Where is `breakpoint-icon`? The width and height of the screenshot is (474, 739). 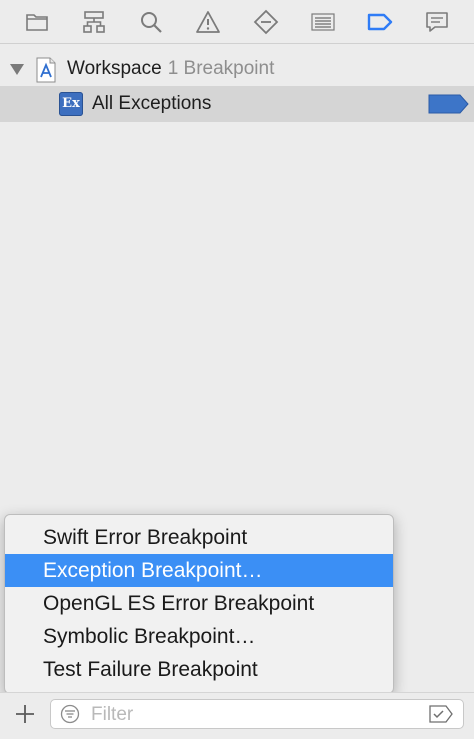 breakpoint-icon is located at coordinates (380, 21).